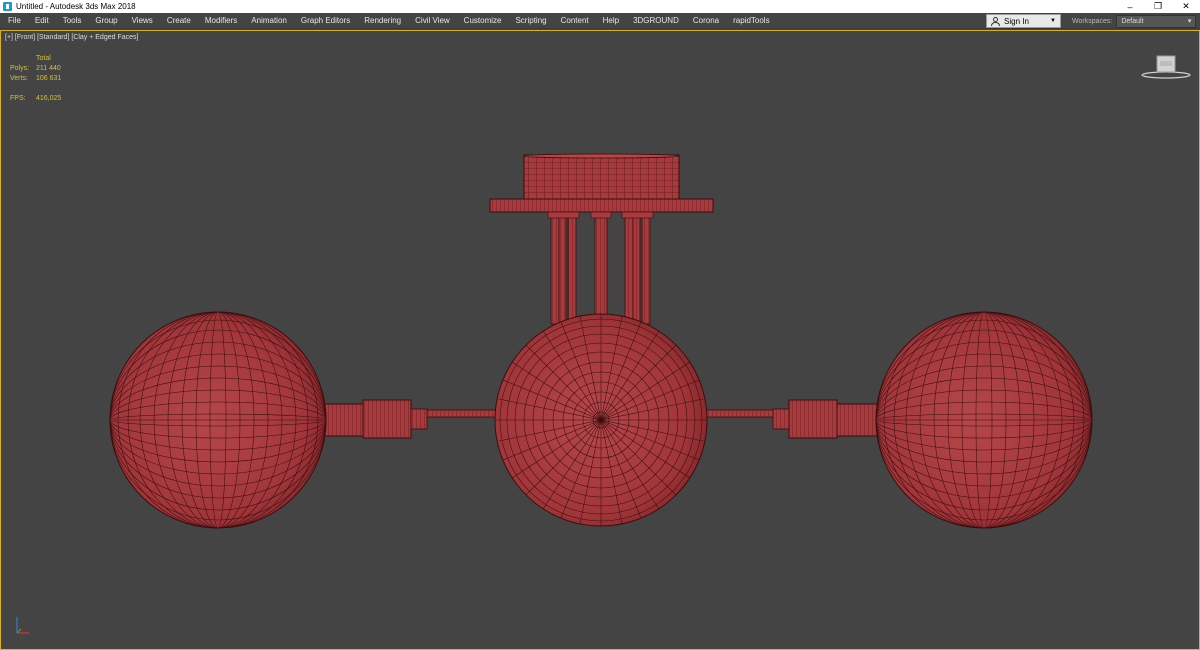 The width and height of the screenshot is (1200, 650). Describe the element at coordinates (269, 21) in the screenshot. I see `menu-animation: Animation` at that location.